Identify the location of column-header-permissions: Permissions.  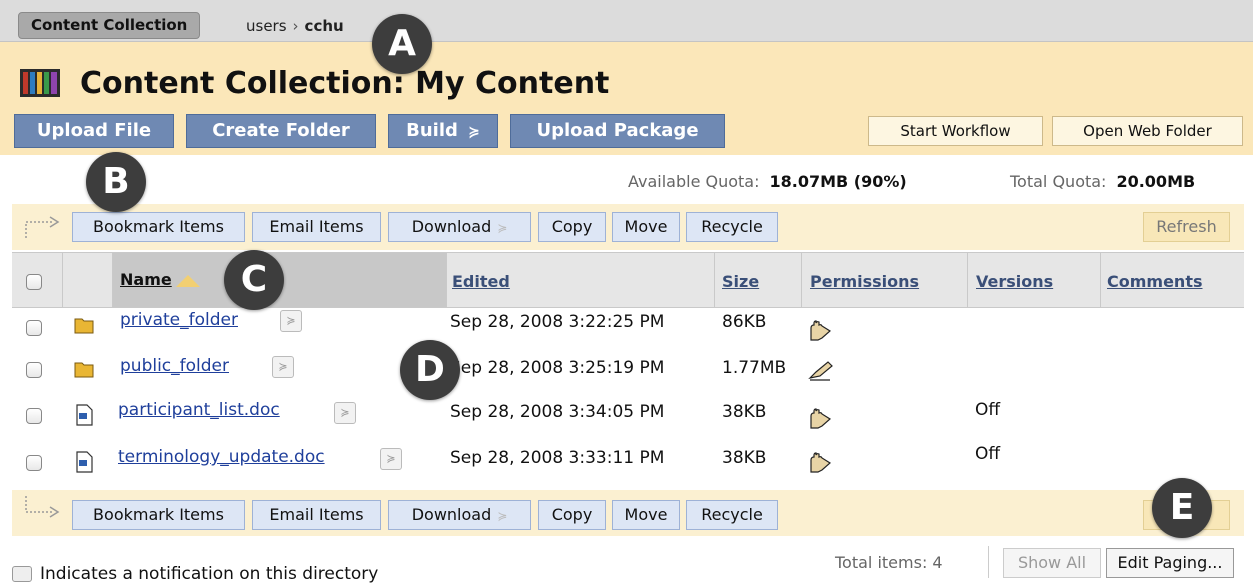
(864, 281).